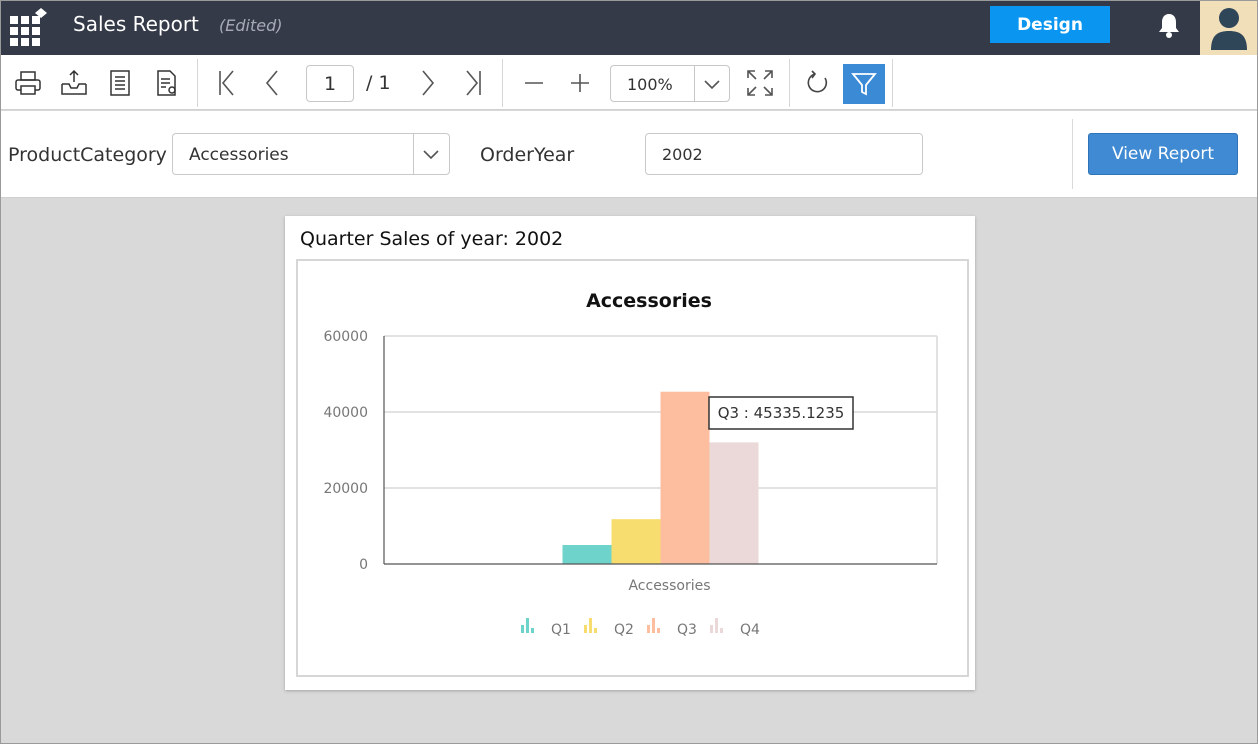  I want to click on zoom-divider, so click(694, 83).